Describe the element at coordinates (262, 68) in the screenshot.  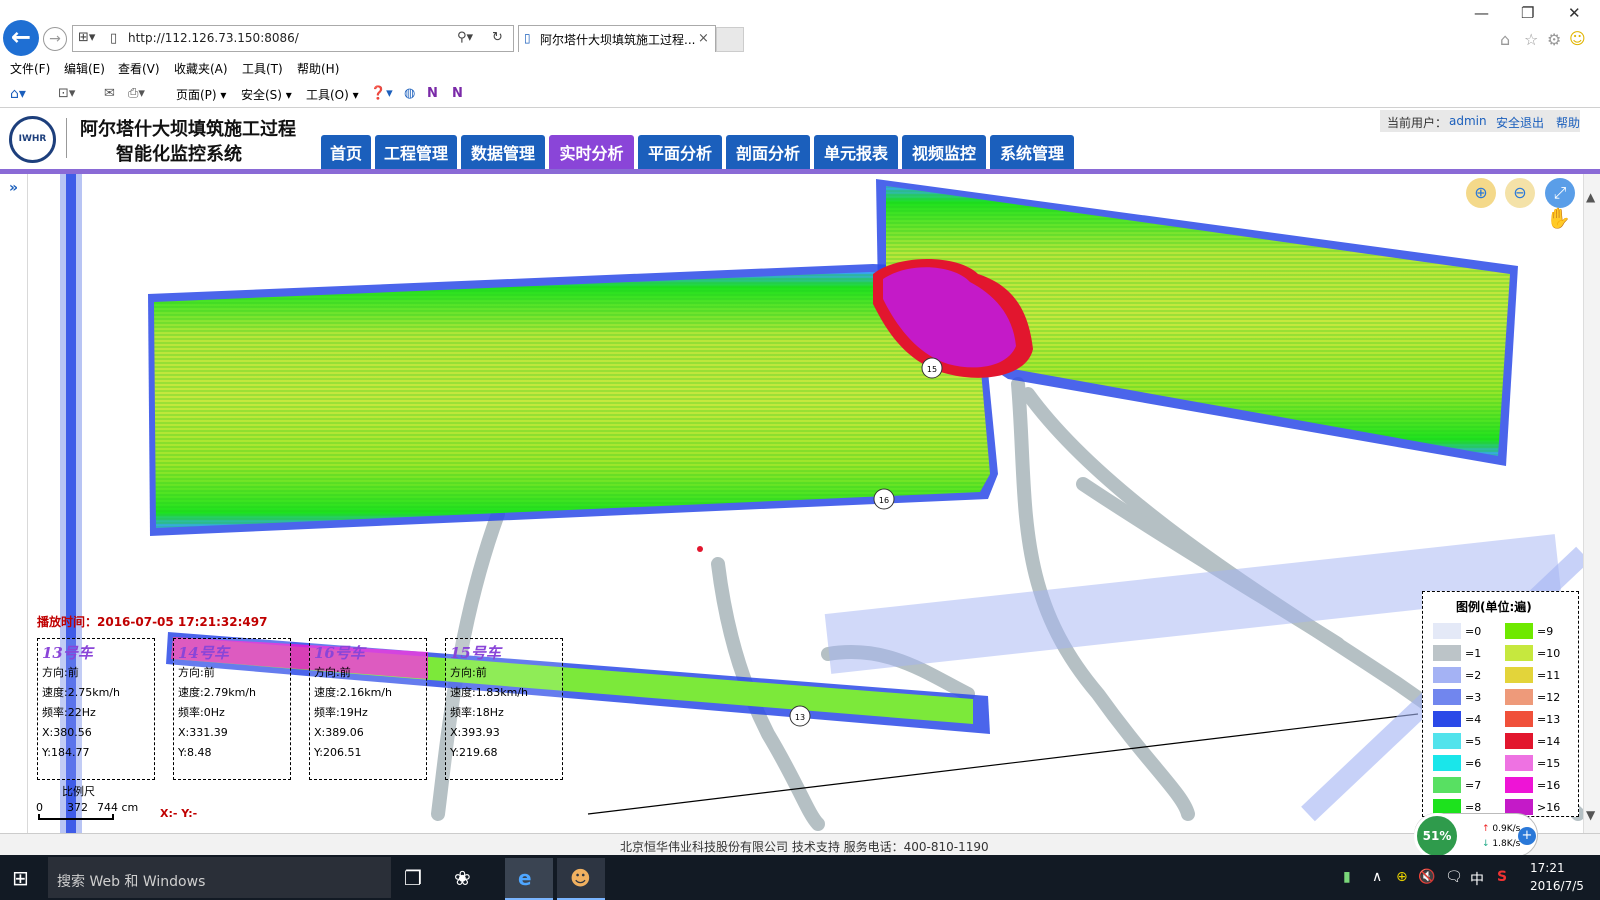
I see `menu-tools: 工具(T)` at that location.